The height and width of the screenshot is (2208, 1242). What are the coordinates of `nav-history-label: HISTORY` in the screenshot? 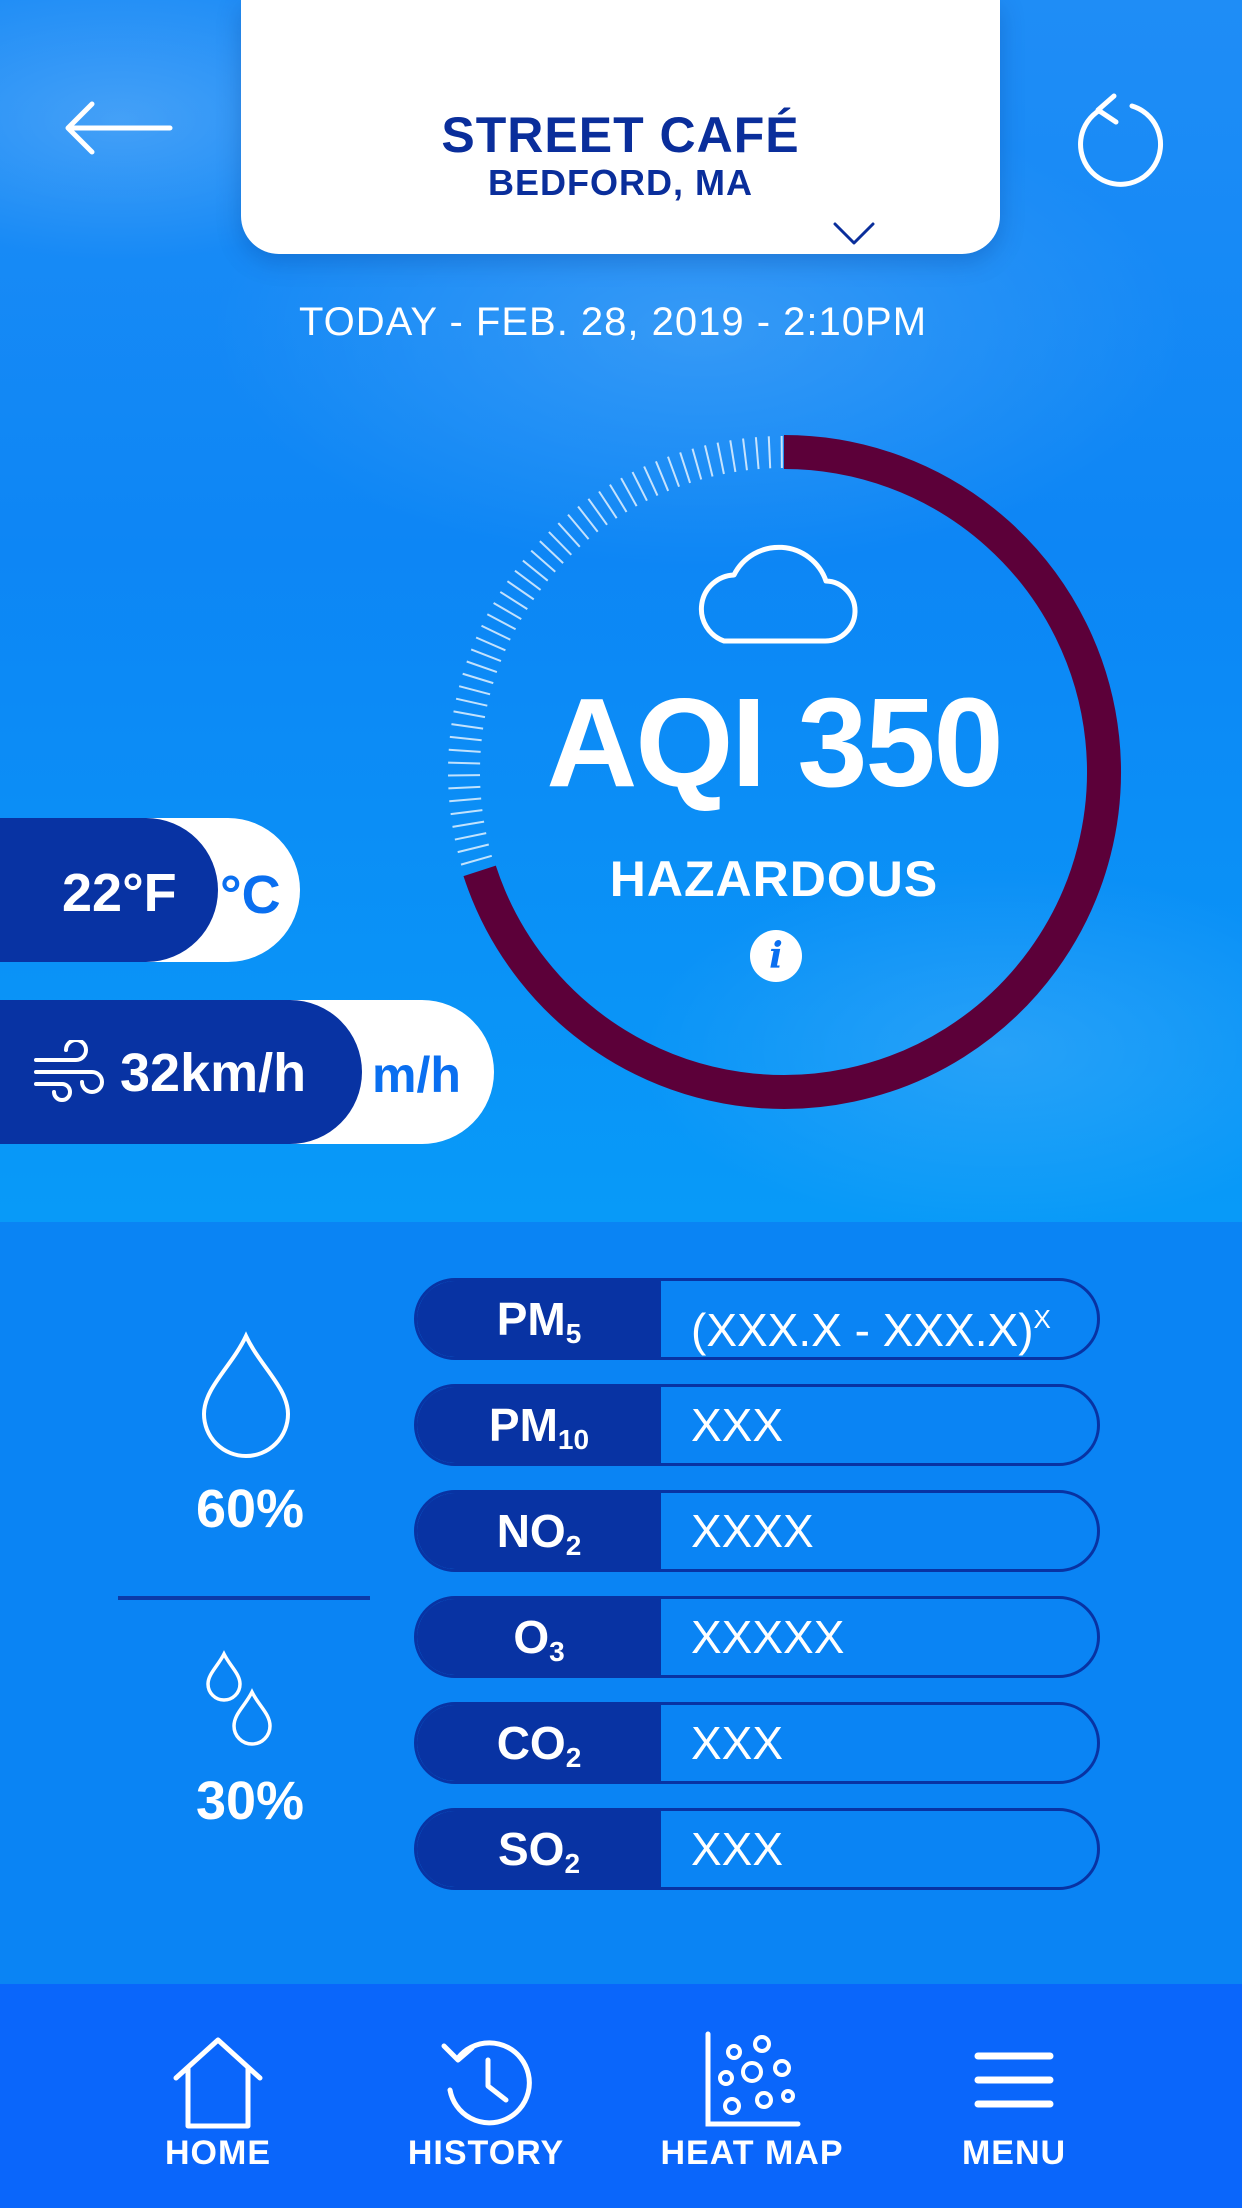 It's located at (486, 2153).